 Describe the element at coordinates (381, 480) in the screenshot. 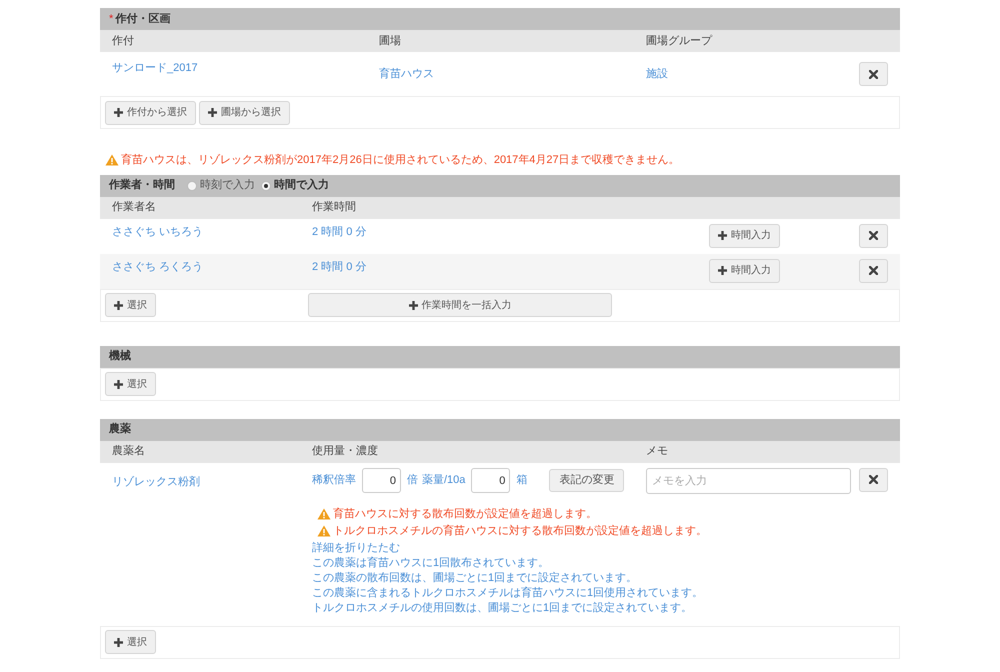

I see `dilution-input: 0` at that location.